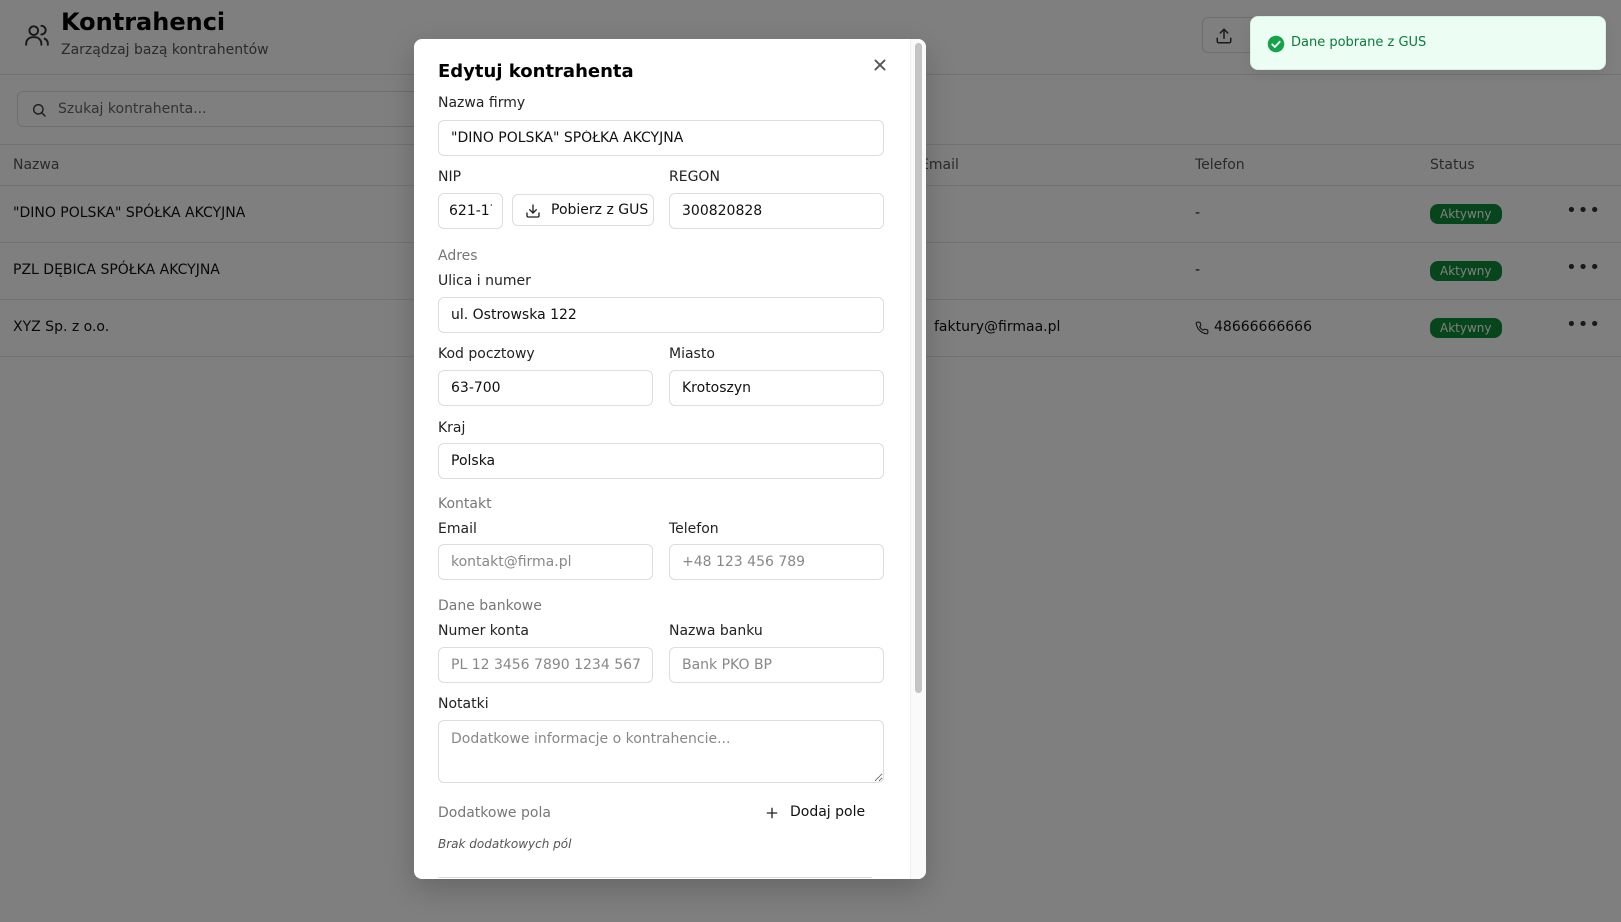  I want to click on city-label: Miasto, so click(692, 354).